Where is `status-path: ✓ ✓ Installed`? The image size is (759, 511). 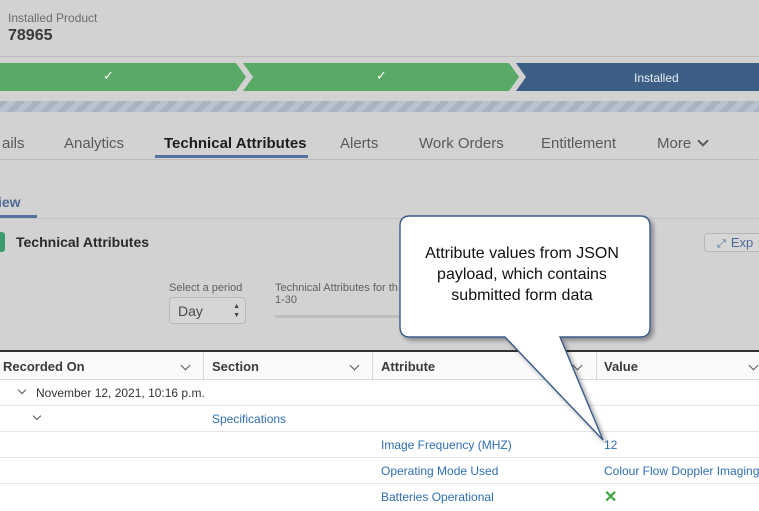 status-path: ✓ ✓ Installed is located at coordinates (379, 77).